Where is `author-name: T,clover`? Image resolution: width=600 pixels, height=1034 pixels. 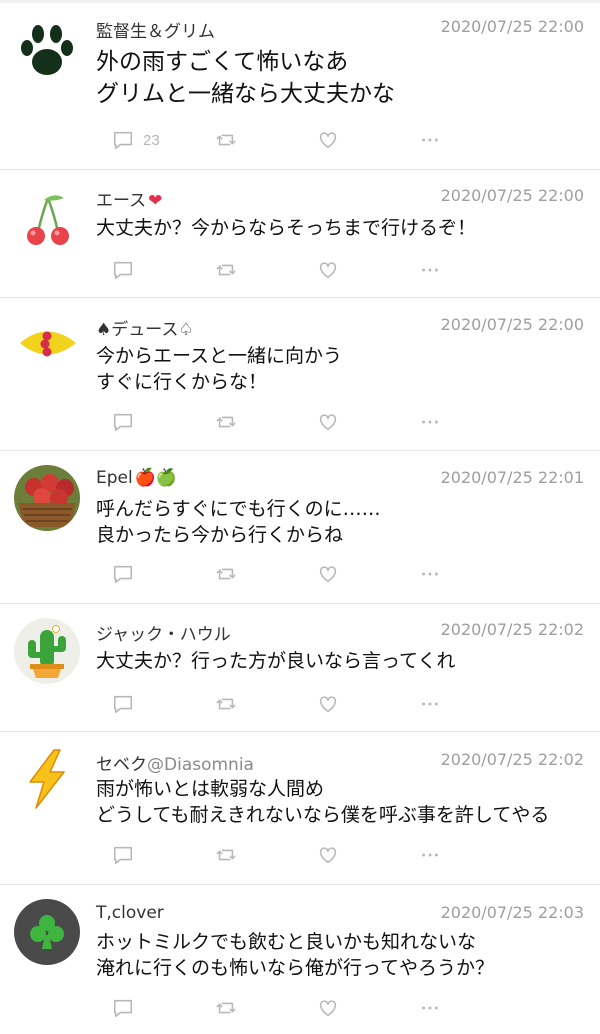 author-name: T,clover is located at coordinates (130, 913).